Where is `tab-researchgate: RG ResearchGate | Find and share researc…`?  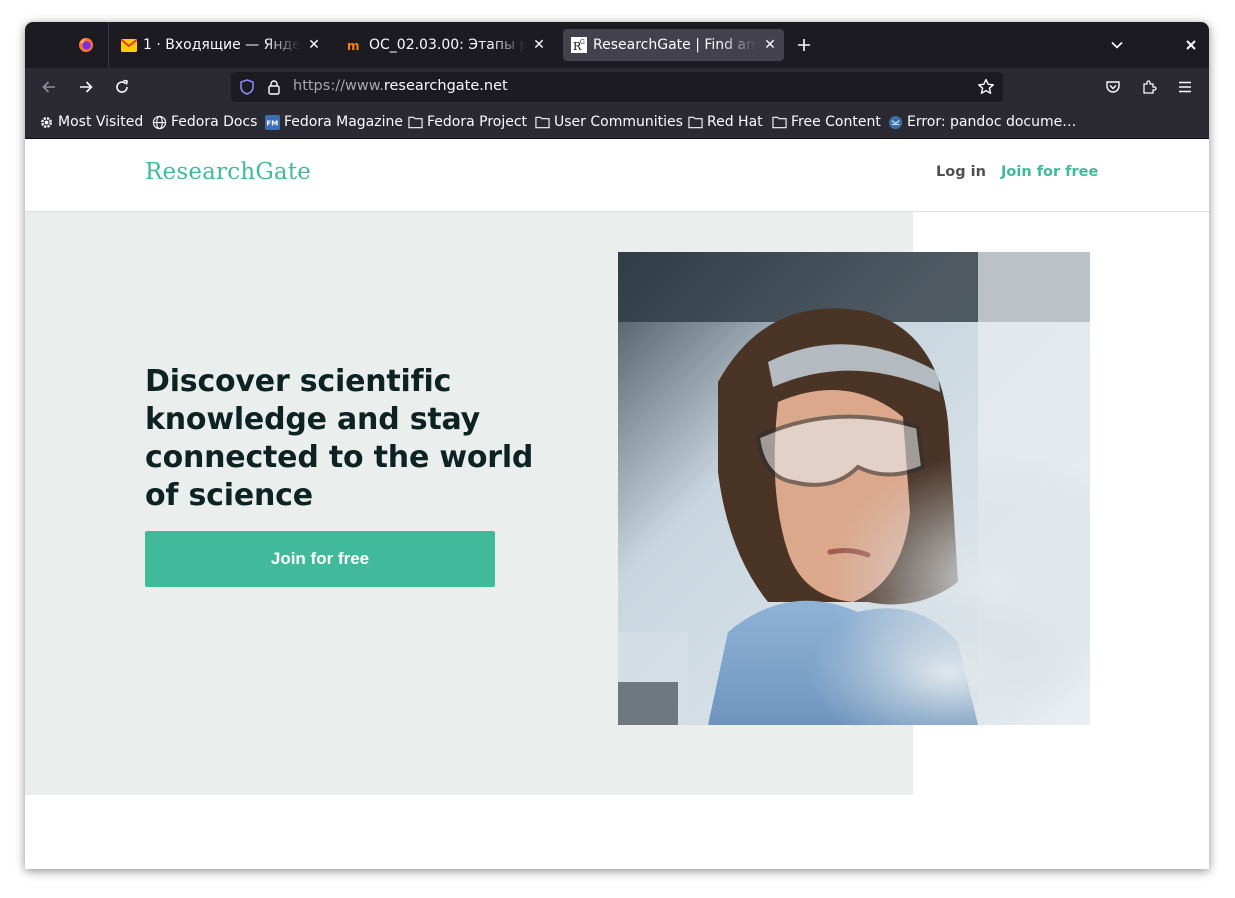
tab-researchgate: RG ResearchGate | Find and share researc… is located at coordinates (673, 45).